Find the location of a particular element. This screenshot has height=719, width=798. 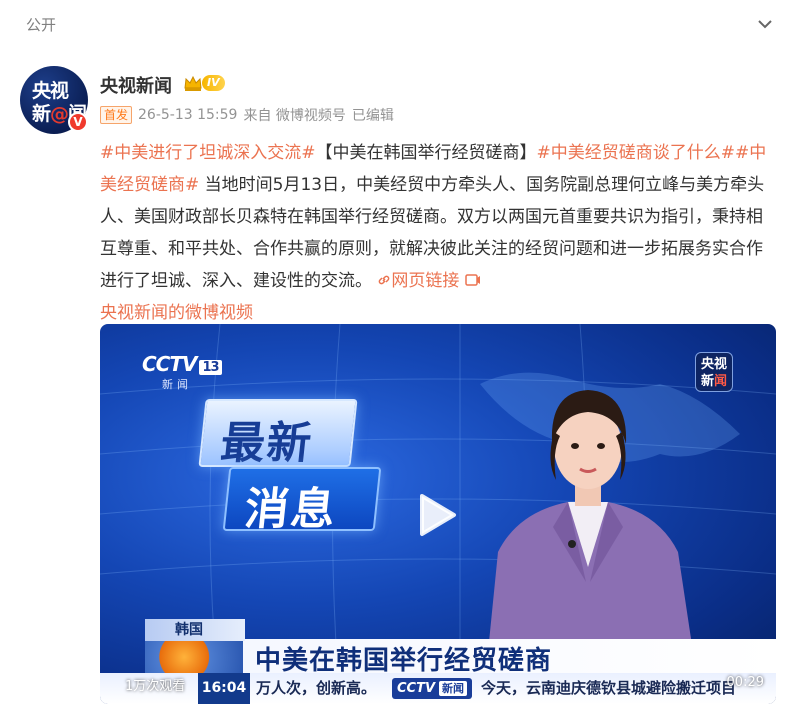

news-anchor-image is located at coordinates (590, 521).